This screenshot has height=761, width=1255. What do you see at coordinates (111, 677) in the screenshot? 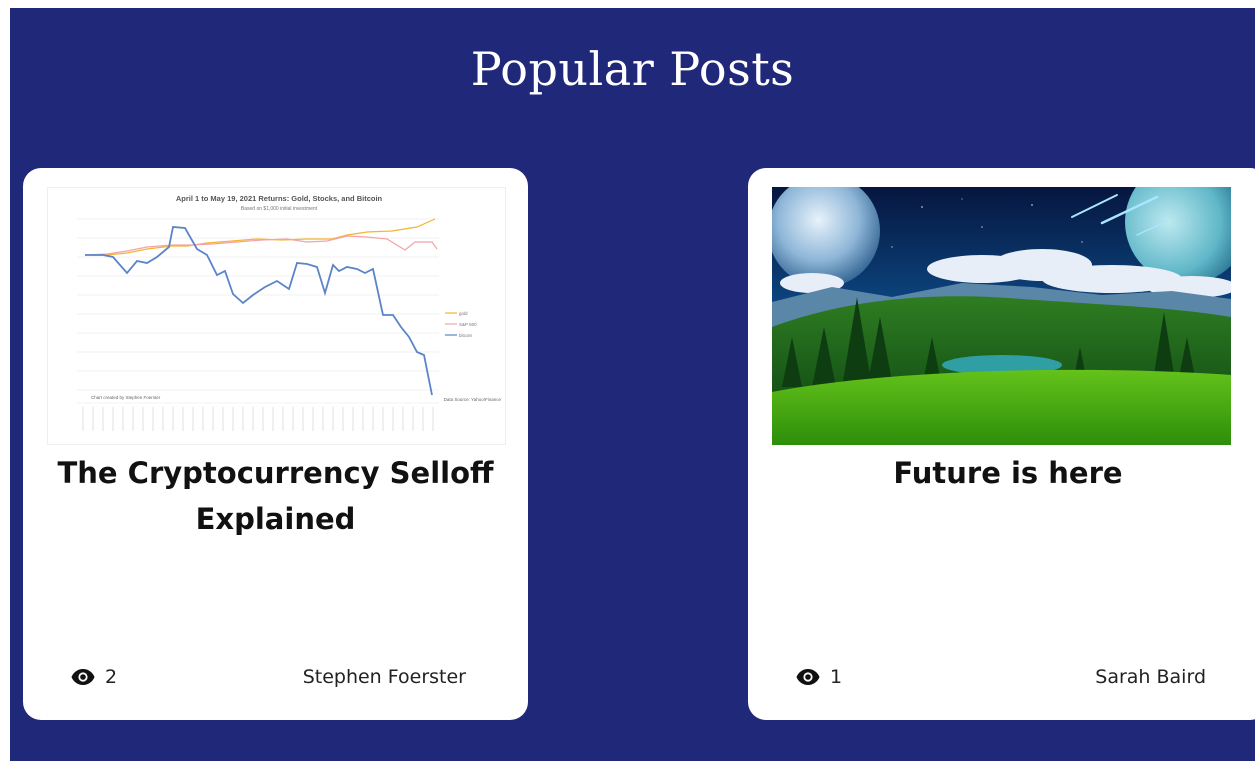
I see `view-count-value: 2` at bounding box center [111, 677].